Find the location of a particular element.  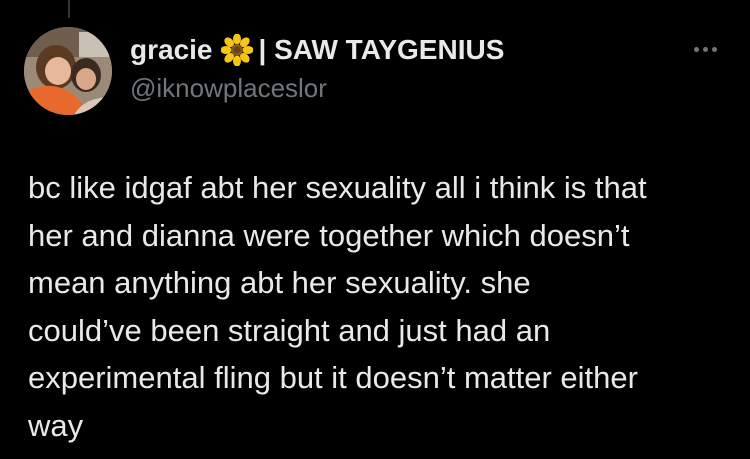

more-horizontal-icon is located at coordinates (705, 49).